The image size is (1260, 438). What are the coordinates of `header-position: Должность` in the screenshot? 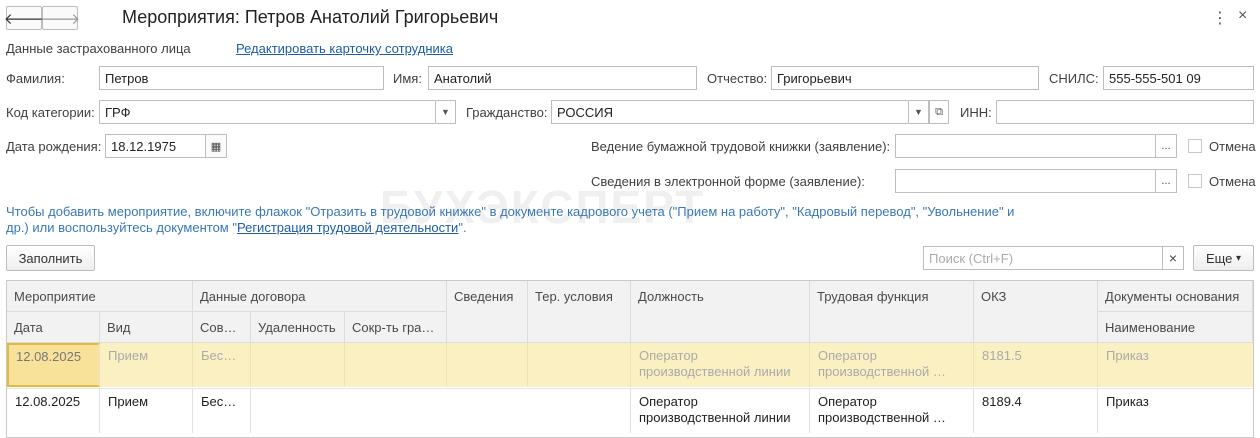 It's located at (720, 312).